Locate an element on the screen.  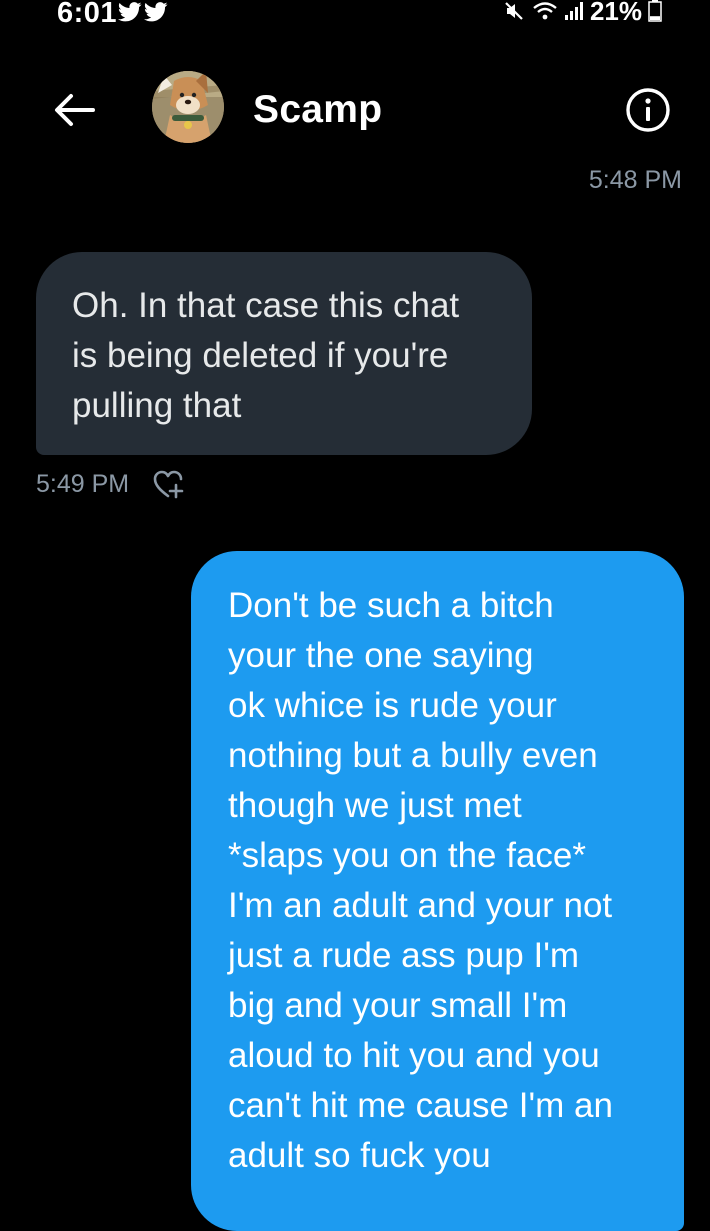
message-timestamp: 5:48 PM is located at coordinates (635, 180).